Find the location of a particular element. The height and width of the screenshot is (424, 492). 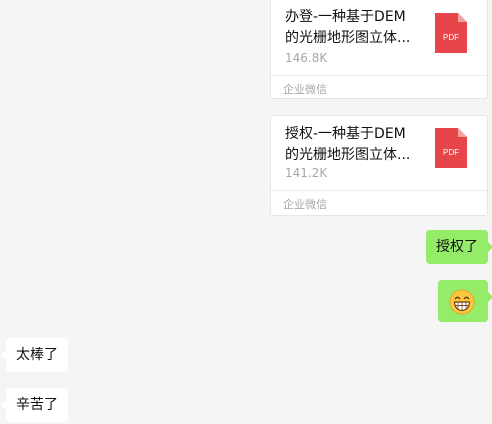

file-size: 141.2K is located at coordinates (306, 173).